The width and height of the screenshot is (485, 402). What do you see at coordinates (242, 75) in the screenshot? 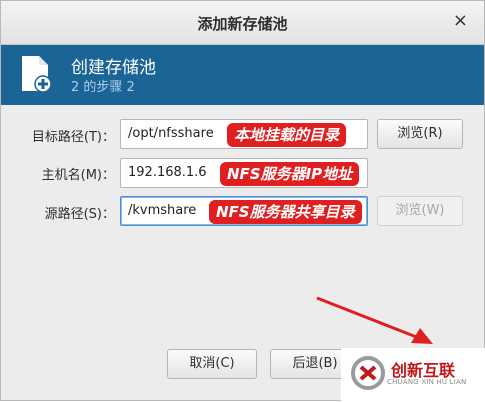
I see `wizard-header: 创建存储池 2 的步骤 2` at bounding box center [242, 75].